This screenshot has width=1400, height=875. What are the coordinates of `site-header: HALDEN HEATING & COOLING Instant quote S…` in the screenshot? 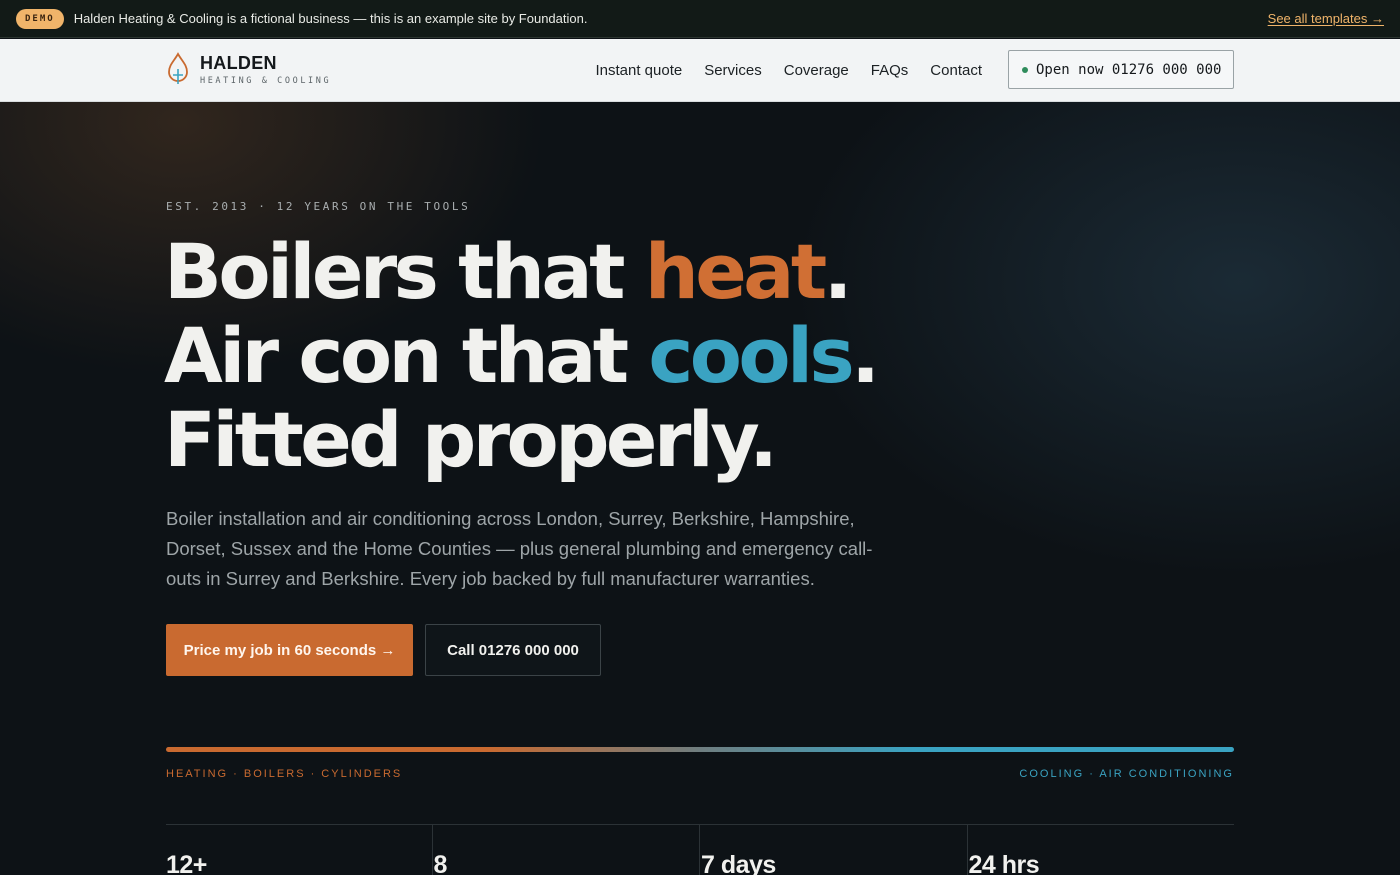 It's located at (700, 70).